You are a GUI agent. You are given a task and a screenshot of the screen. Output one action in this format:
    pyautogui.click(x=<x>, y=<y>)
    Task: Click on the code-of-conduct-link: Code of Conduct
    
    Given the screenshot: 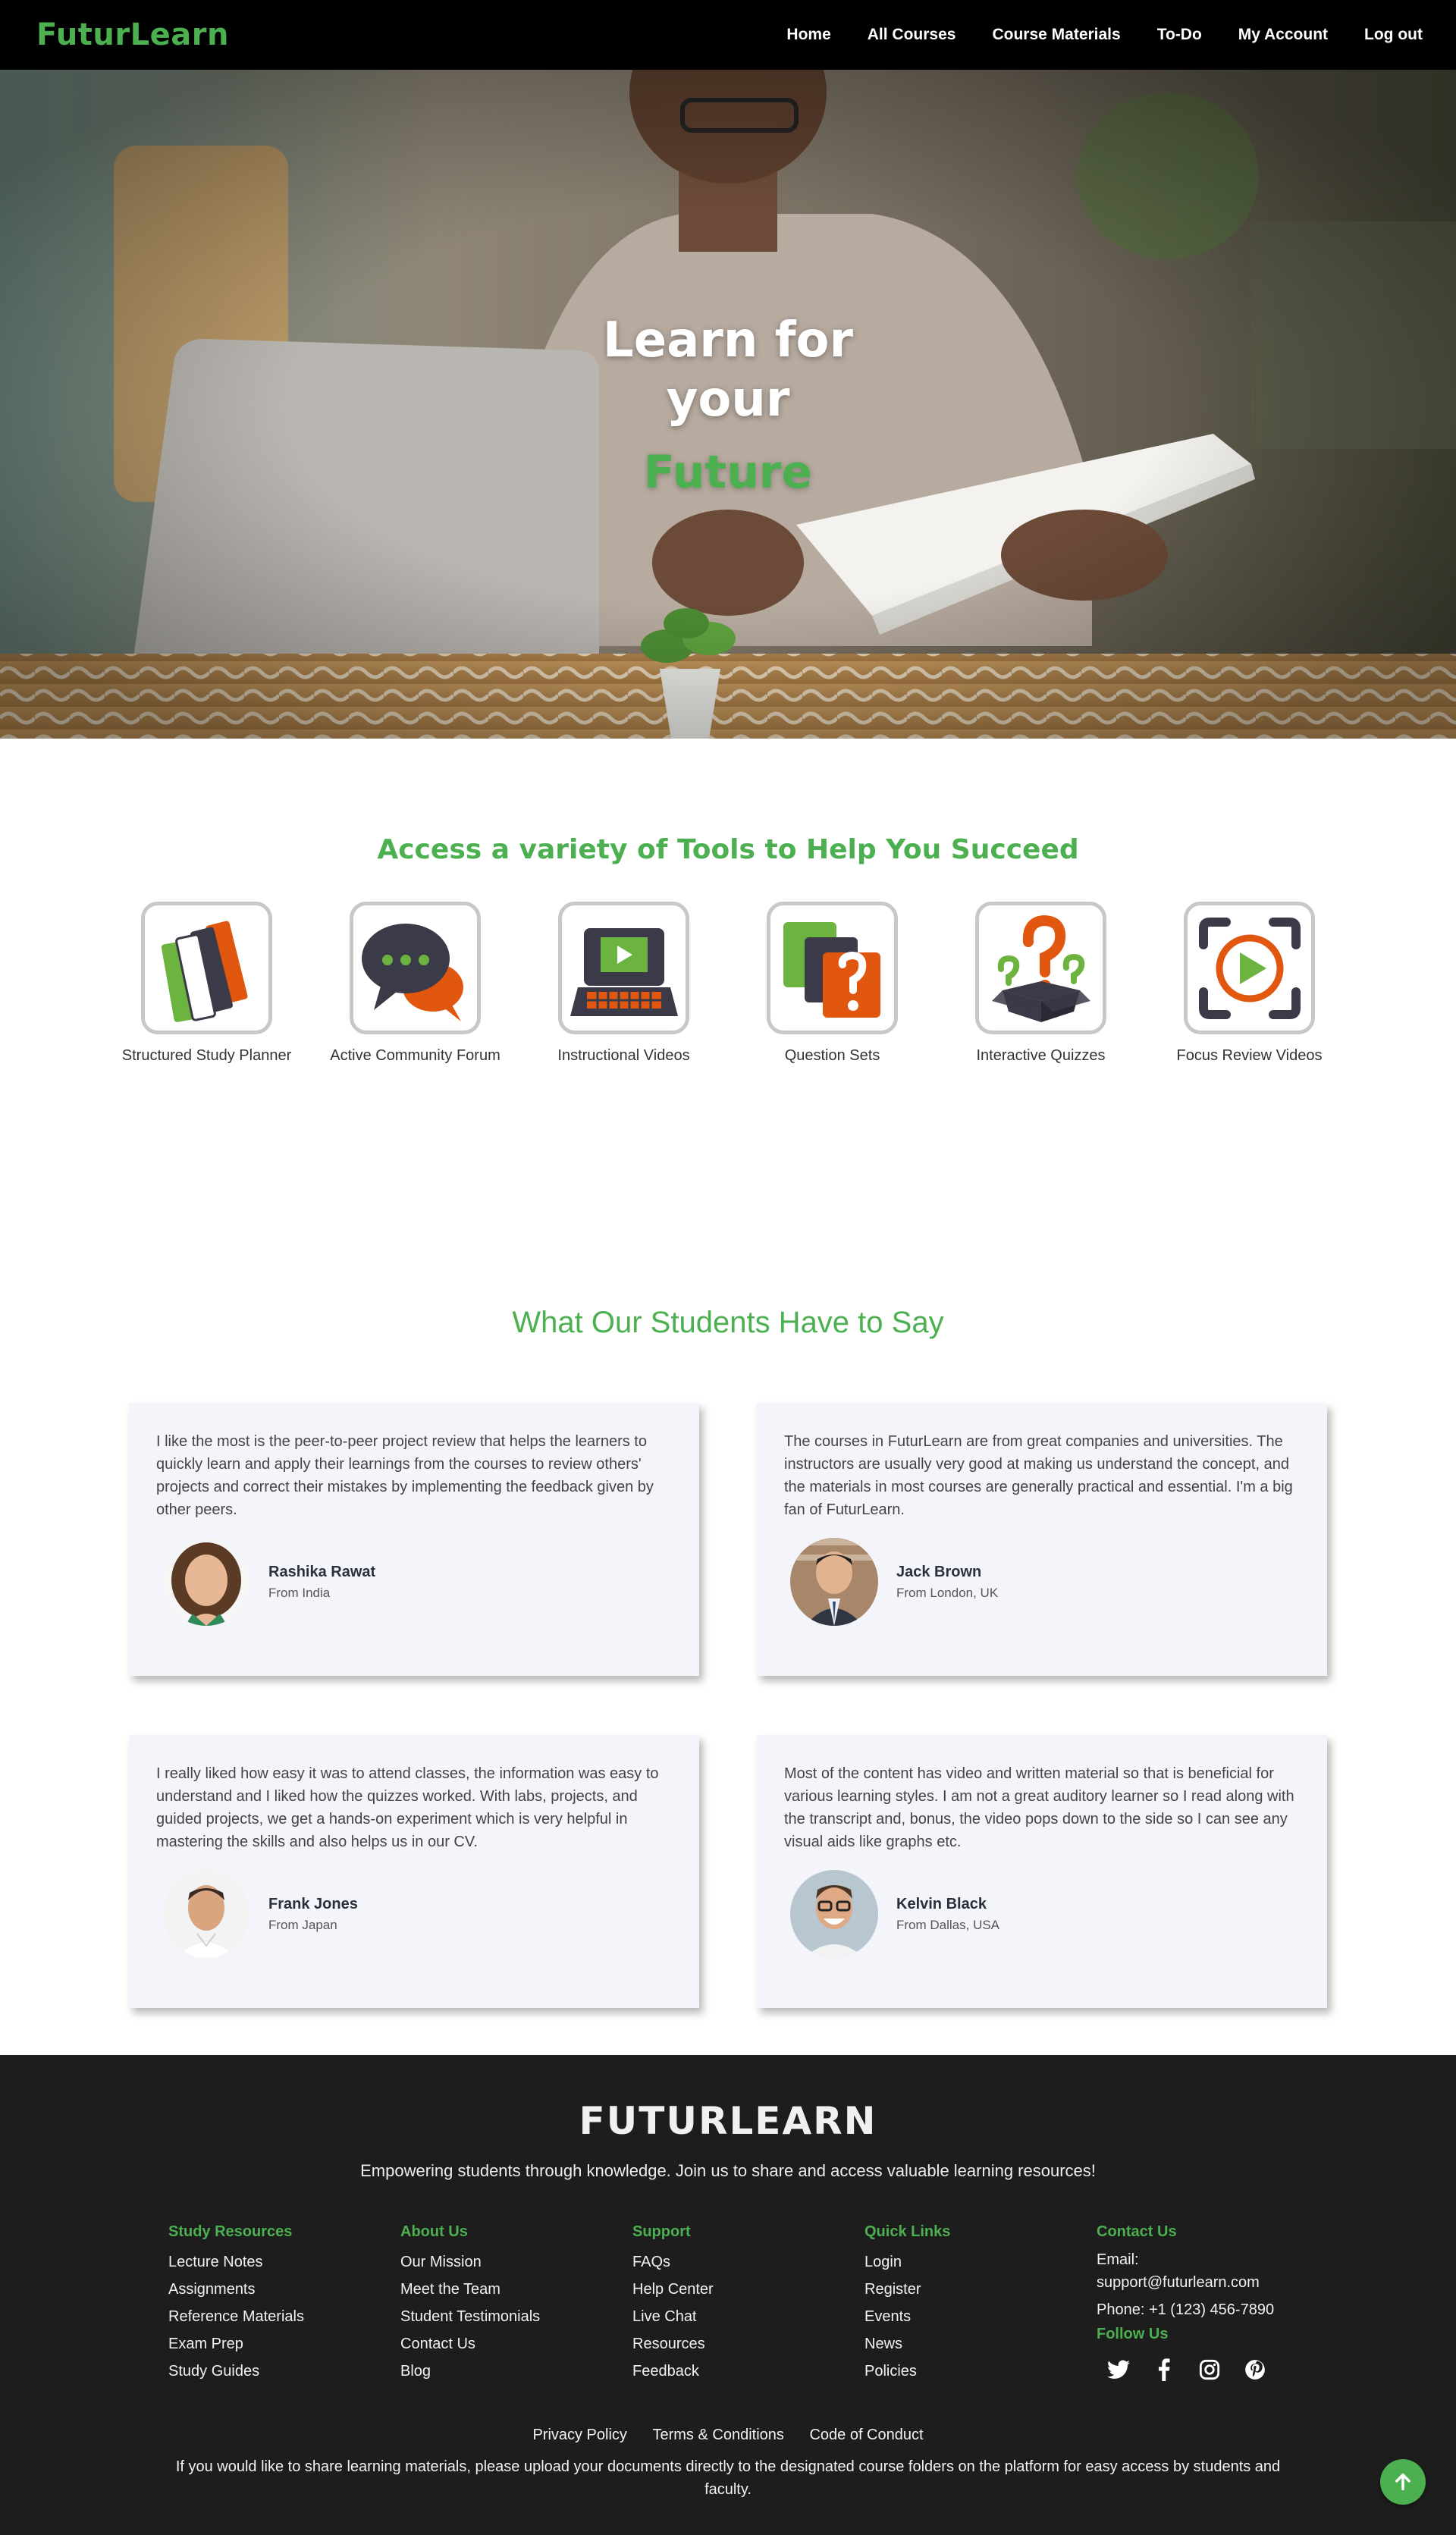 What is the action you would take?
    pyautogui.click(x=866, y=2435)
    